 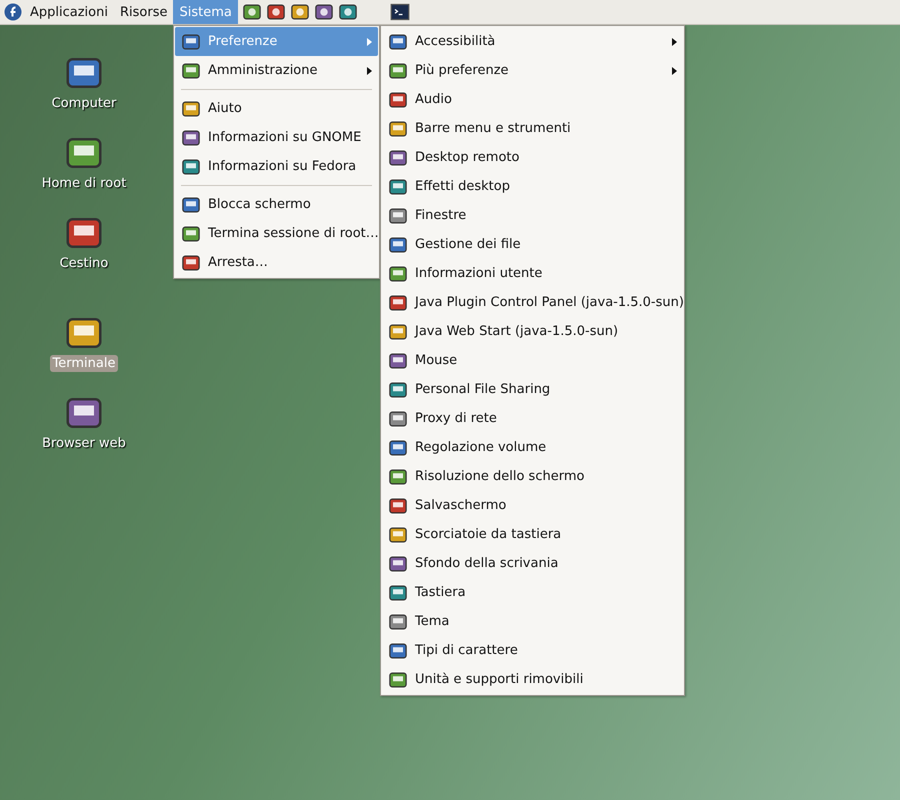 I want to click on menu-item: Amministrazione, so click(x=276, y=70).